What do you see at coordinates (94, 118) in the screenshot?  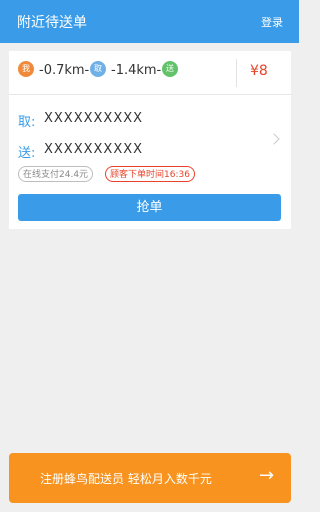 I see `take-address: XXXXXXXXXX` at bounding box center [94, 118].